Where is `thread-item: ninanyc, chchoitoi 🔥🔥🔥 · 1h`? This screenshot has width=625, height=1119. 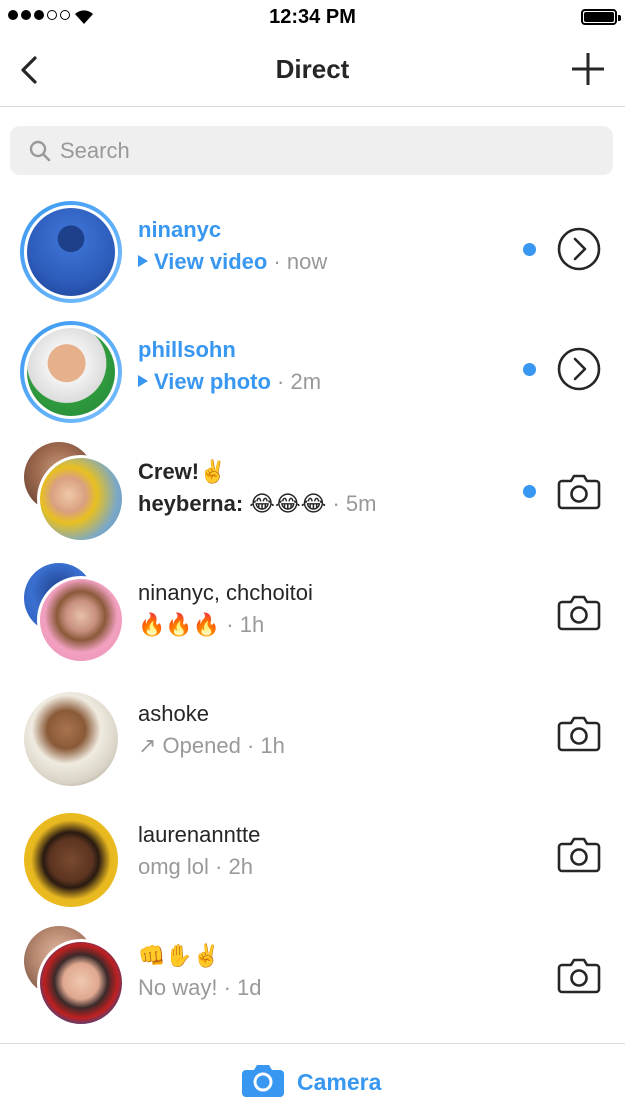 thread-item: ninanyc, chchoitoi 🔥🔥🔥 · 1h is located at coordinates (312, 611).